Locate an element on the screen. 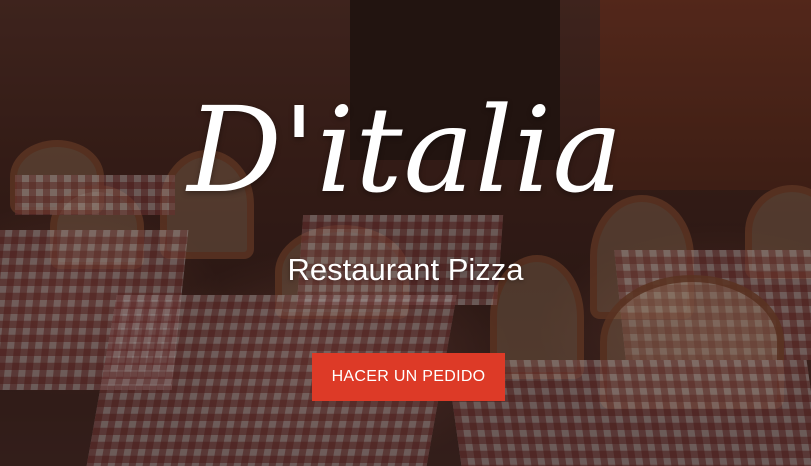 The image size is (811, 466). order-button: HACER UN PEDIDO is located at coordinates (408, 377).